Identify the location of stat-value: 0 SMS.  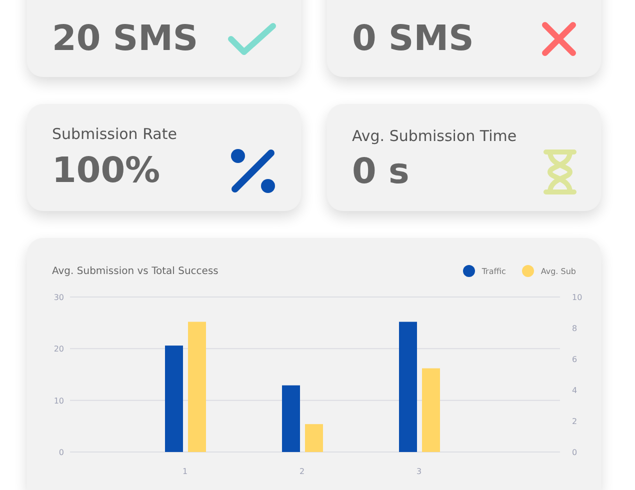
(413, 39).